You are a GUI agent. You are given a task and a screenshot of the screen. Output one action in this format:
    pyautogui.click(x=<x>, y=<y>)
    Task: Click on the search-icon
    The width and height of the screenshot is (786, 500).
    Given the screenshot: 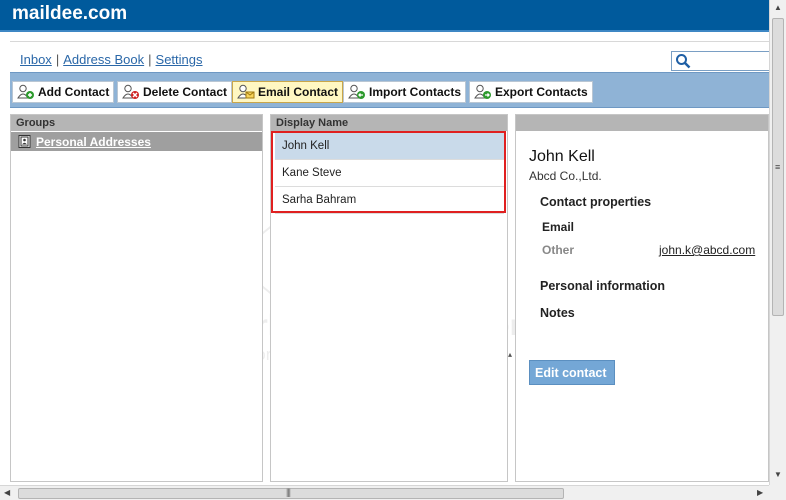 What is the action you would take?
    pyautogui.click(x=683, y=61)
    